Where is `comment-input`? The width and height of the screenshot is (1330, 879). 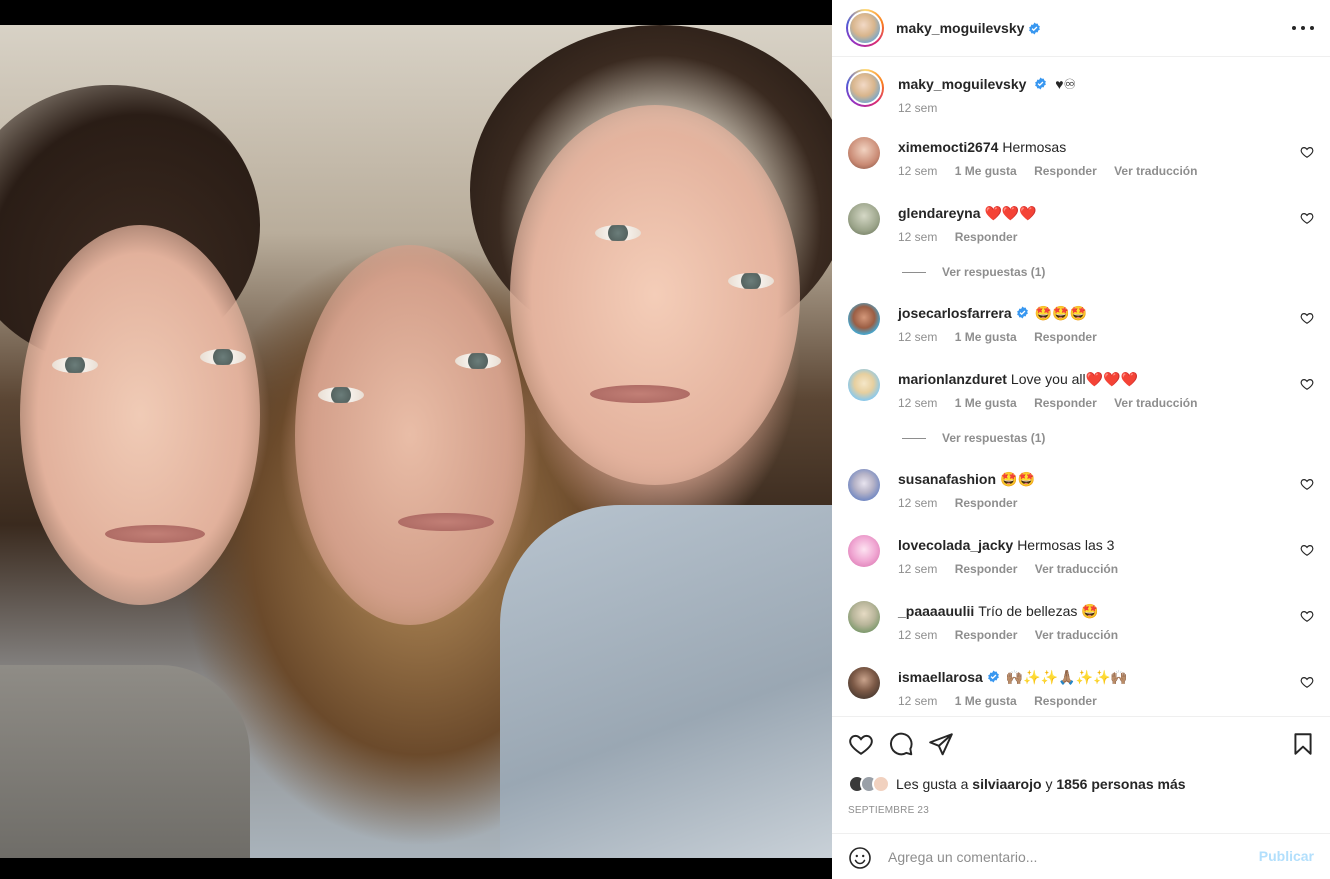 comment-input is located at coordinates (1068, 857).